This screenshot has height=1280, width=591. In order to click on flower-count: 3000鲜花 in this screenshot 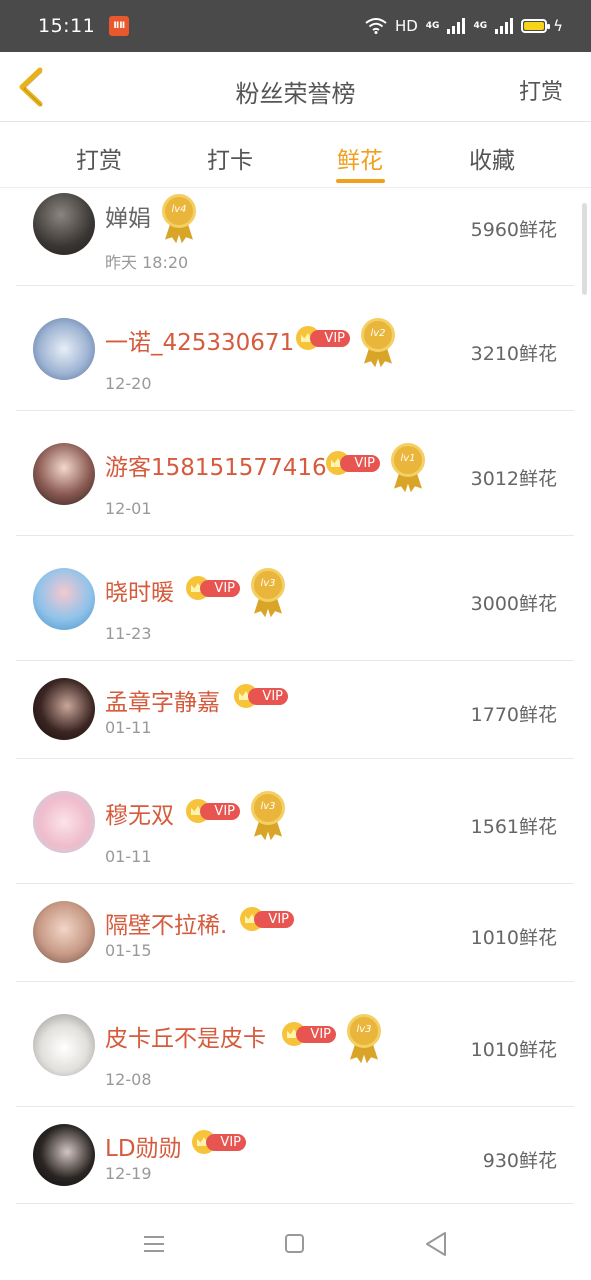, I will do `click(513, 604)`.